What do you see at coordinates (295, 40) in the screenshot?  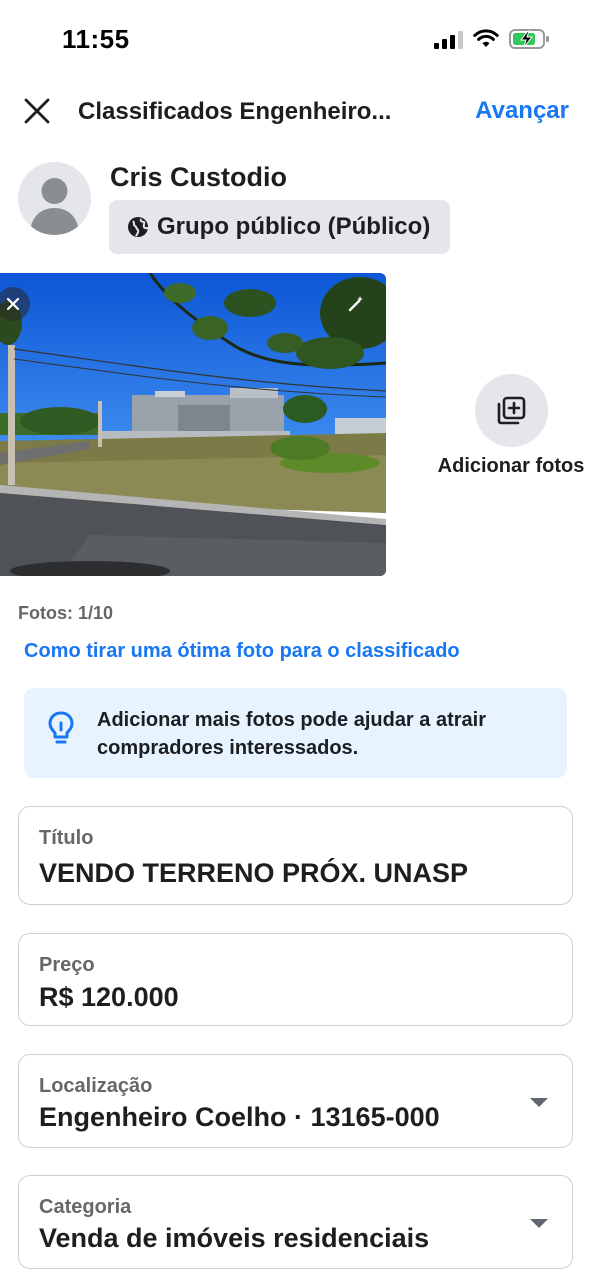 I see `status-bar: 11:55` at bounding box center [295, 40].